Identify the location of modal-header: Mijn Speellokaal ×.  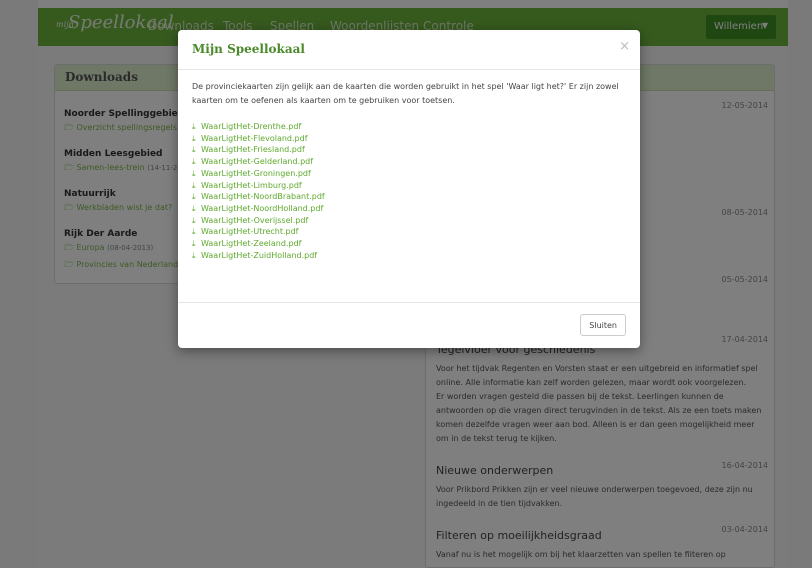
(409, 50).